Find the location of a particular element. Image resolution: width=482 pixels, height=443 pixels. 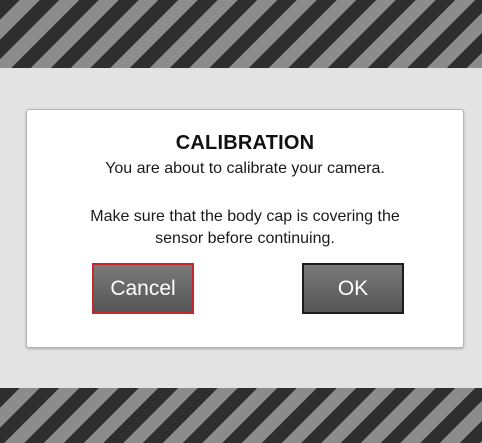

dialog-message-instruction-line2: sensor before continuing. is located at coordinates (245, 238).